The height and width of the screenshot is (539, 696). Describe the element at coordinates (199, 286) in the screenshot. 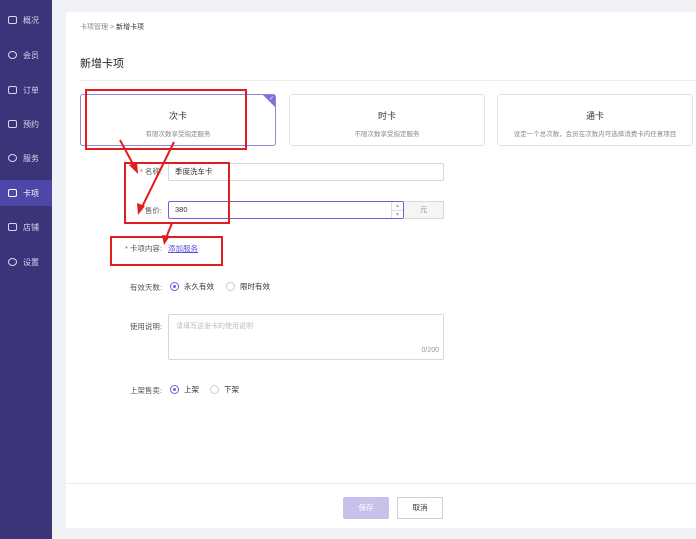

I see `radio-label: 永久有效` at that location.